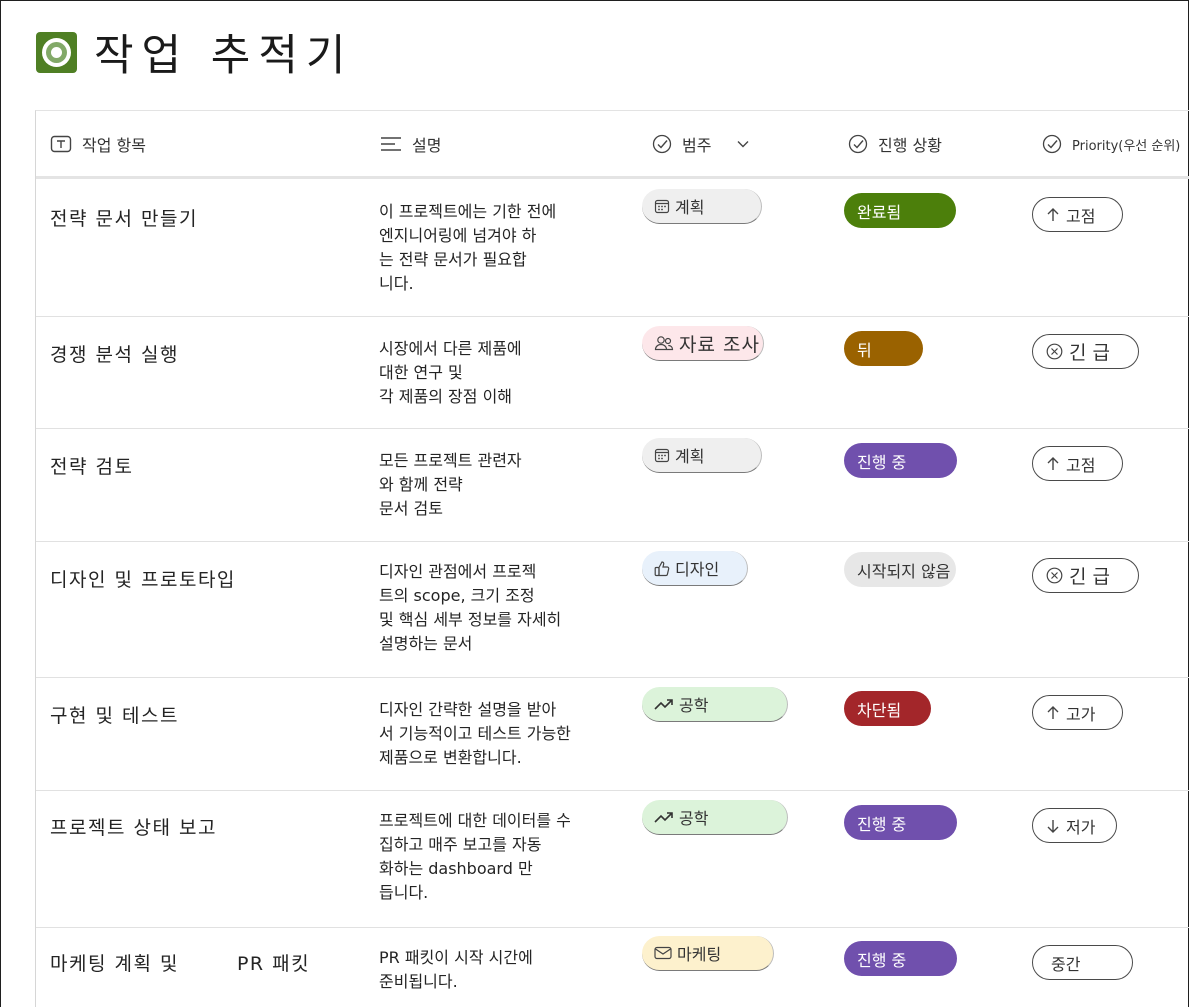  I want to click on column-header-task: 작업 항목, so click(98, 144).